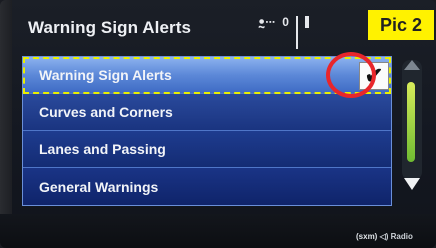  Describe the element at coordinates (110, 27) in the screenshot. I see `page-title: Warning Sign Alerts` at that location.